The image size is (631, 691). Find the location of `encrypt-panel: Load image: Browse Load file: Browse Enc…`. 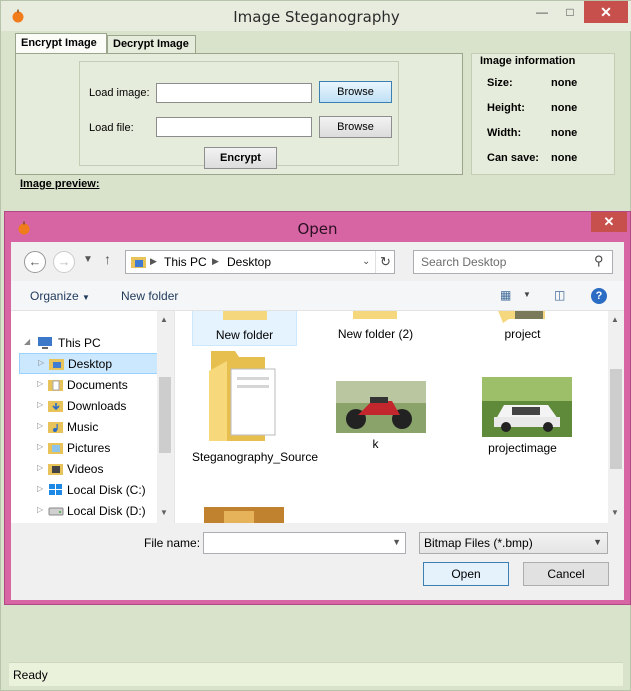

encrypt-panel: Load image: Browse Load file: Browse Enc… is located at coordinates (239, 114).